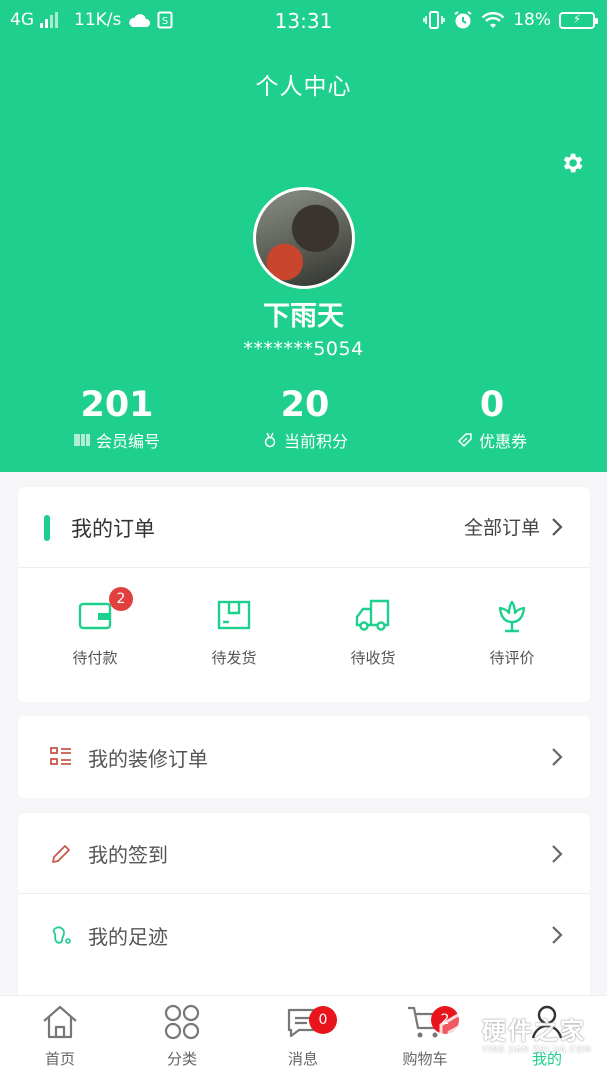 Image resolution: width=607 pixels, height=1080 pixels. I want to click on stat-value: 0, so click(492, 405).